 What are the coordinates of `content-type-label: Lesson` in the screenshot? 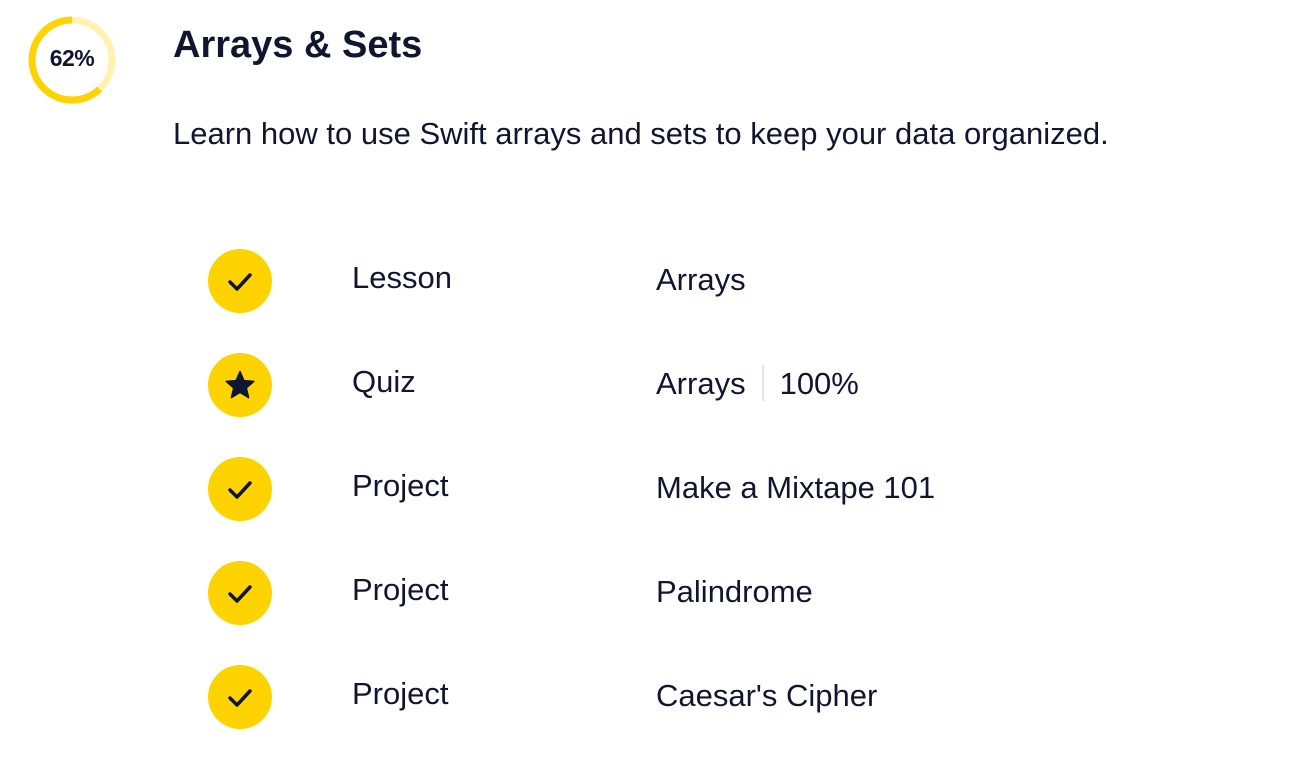 It's located at (402, 277).